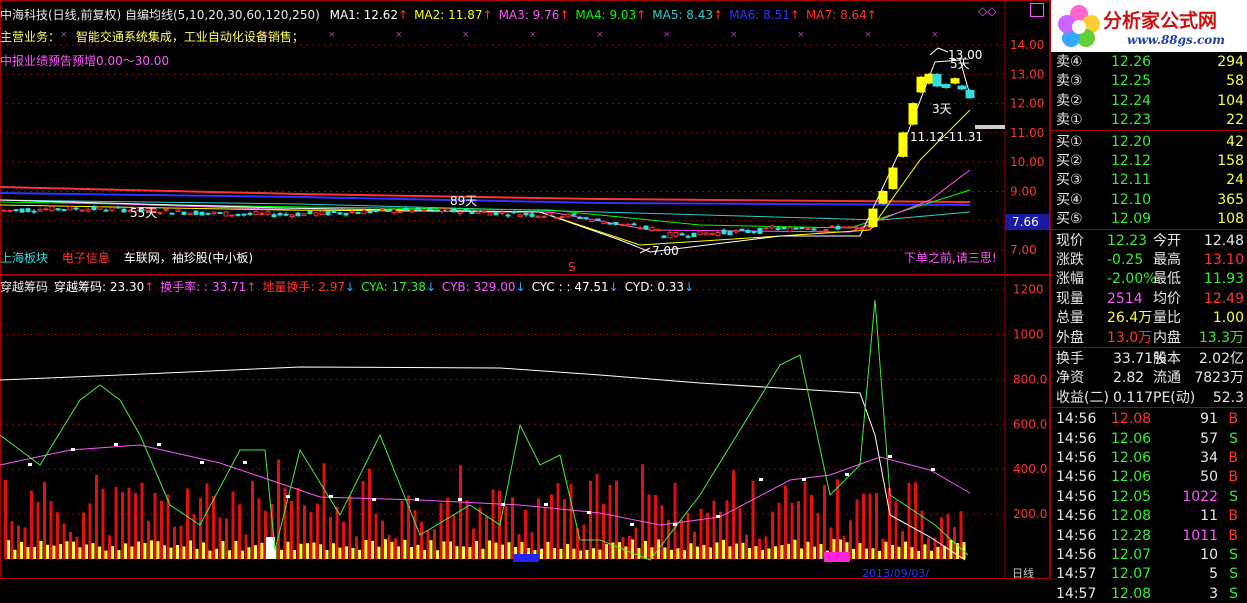  I want to click on ask-label: 卖②, so click(1069, 100).